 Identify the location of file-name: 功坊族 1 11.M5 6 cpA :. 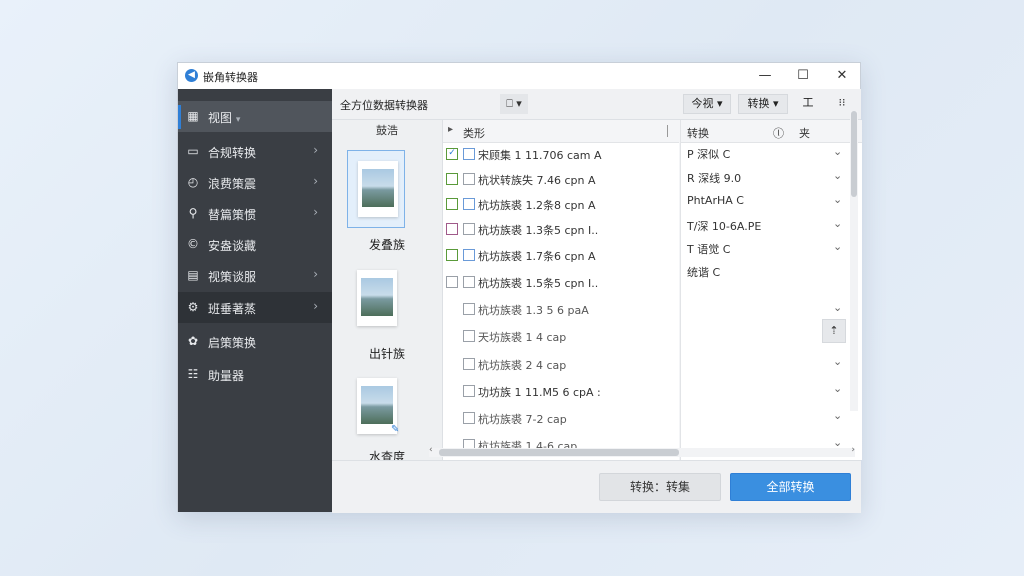
(539, 392).